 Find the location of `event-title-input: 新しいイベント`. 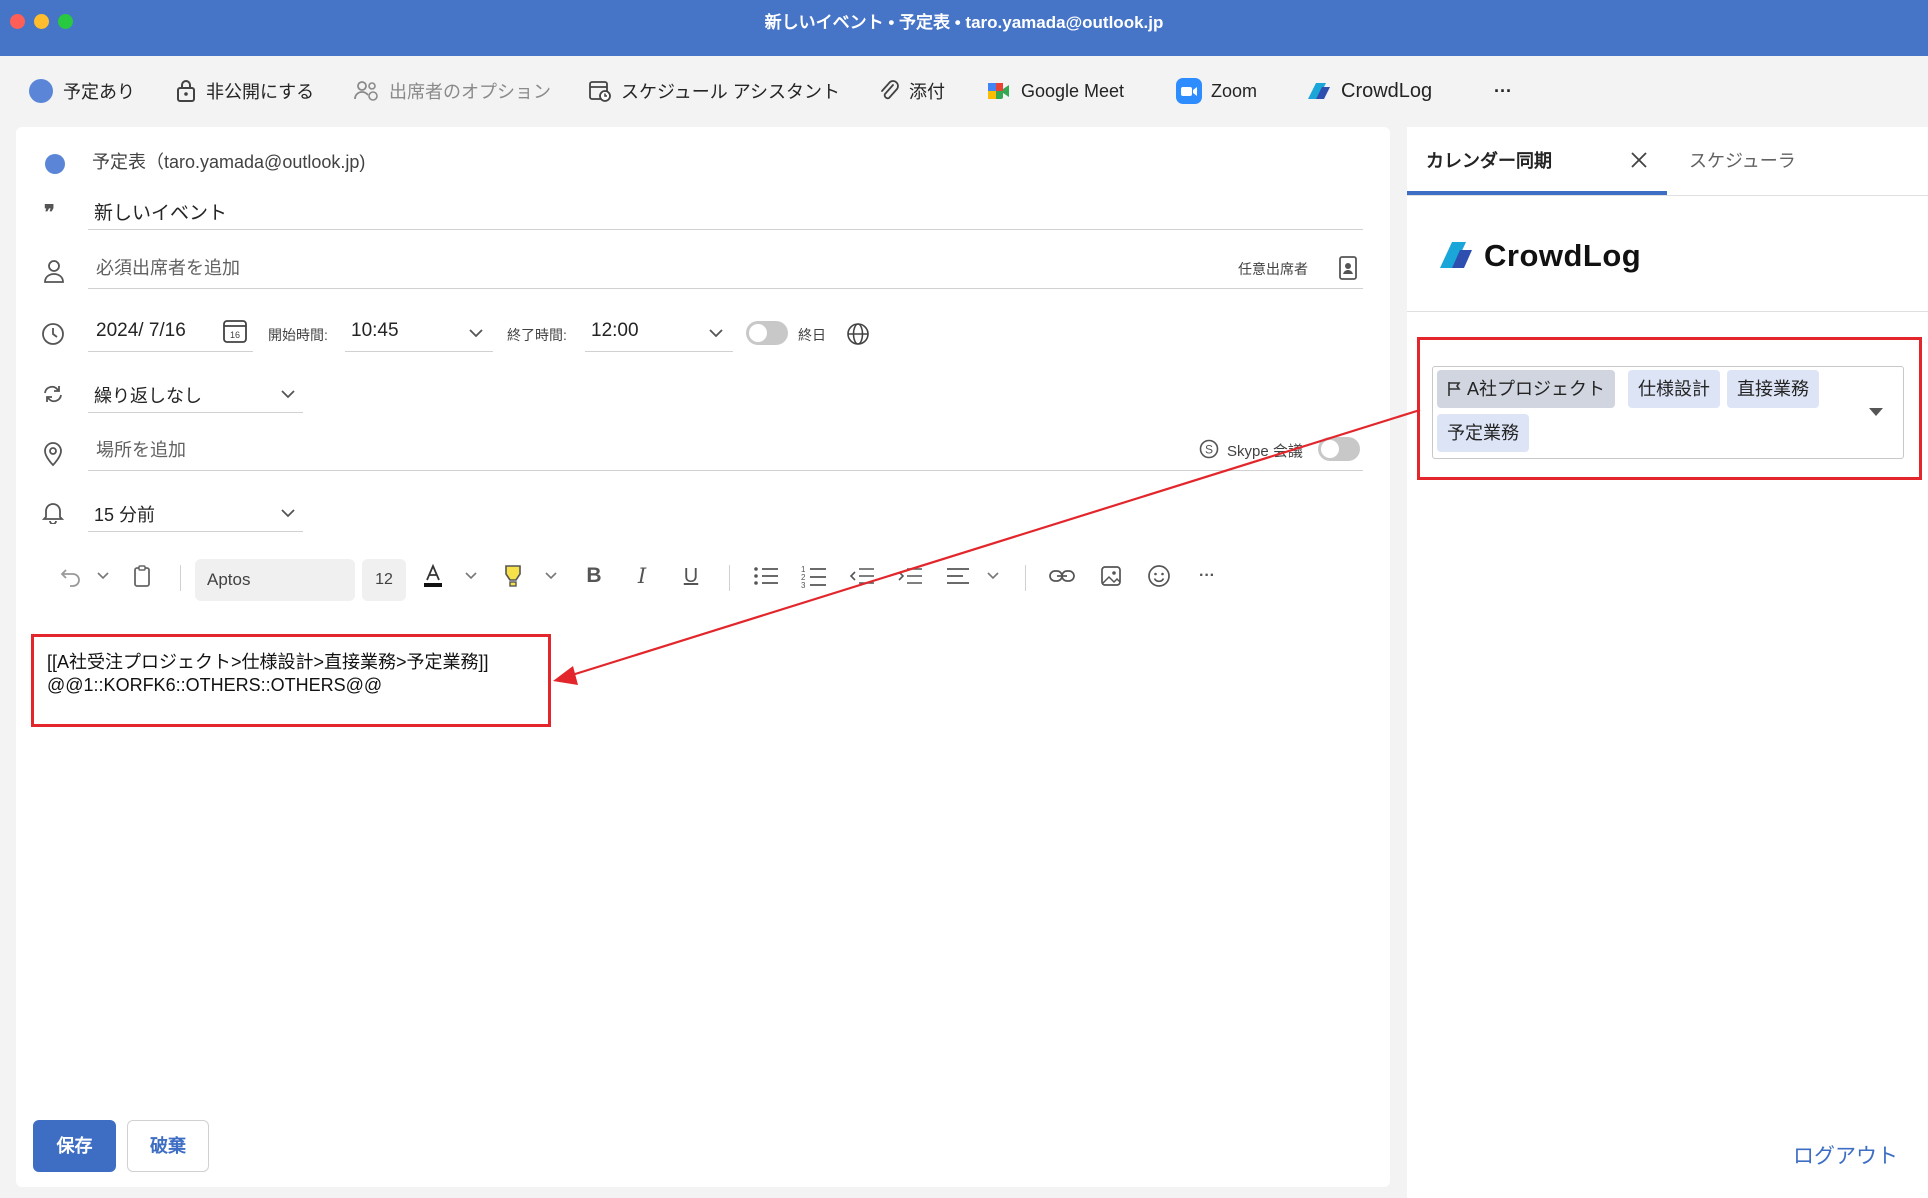

event-title-input: 新しいイベント is located at coordinates (160, 211).